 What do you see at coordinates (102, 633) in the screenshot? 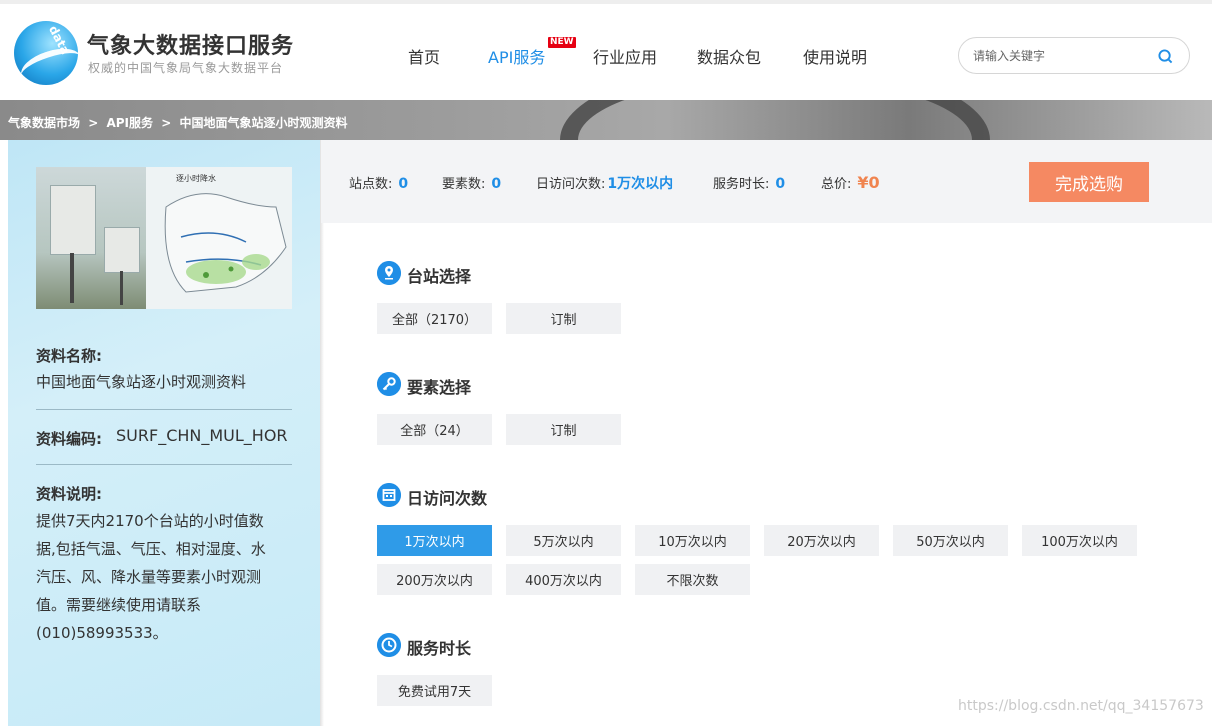
I see `dataset-desc-line: (010)58993533。` at bounding box center [102, 633].